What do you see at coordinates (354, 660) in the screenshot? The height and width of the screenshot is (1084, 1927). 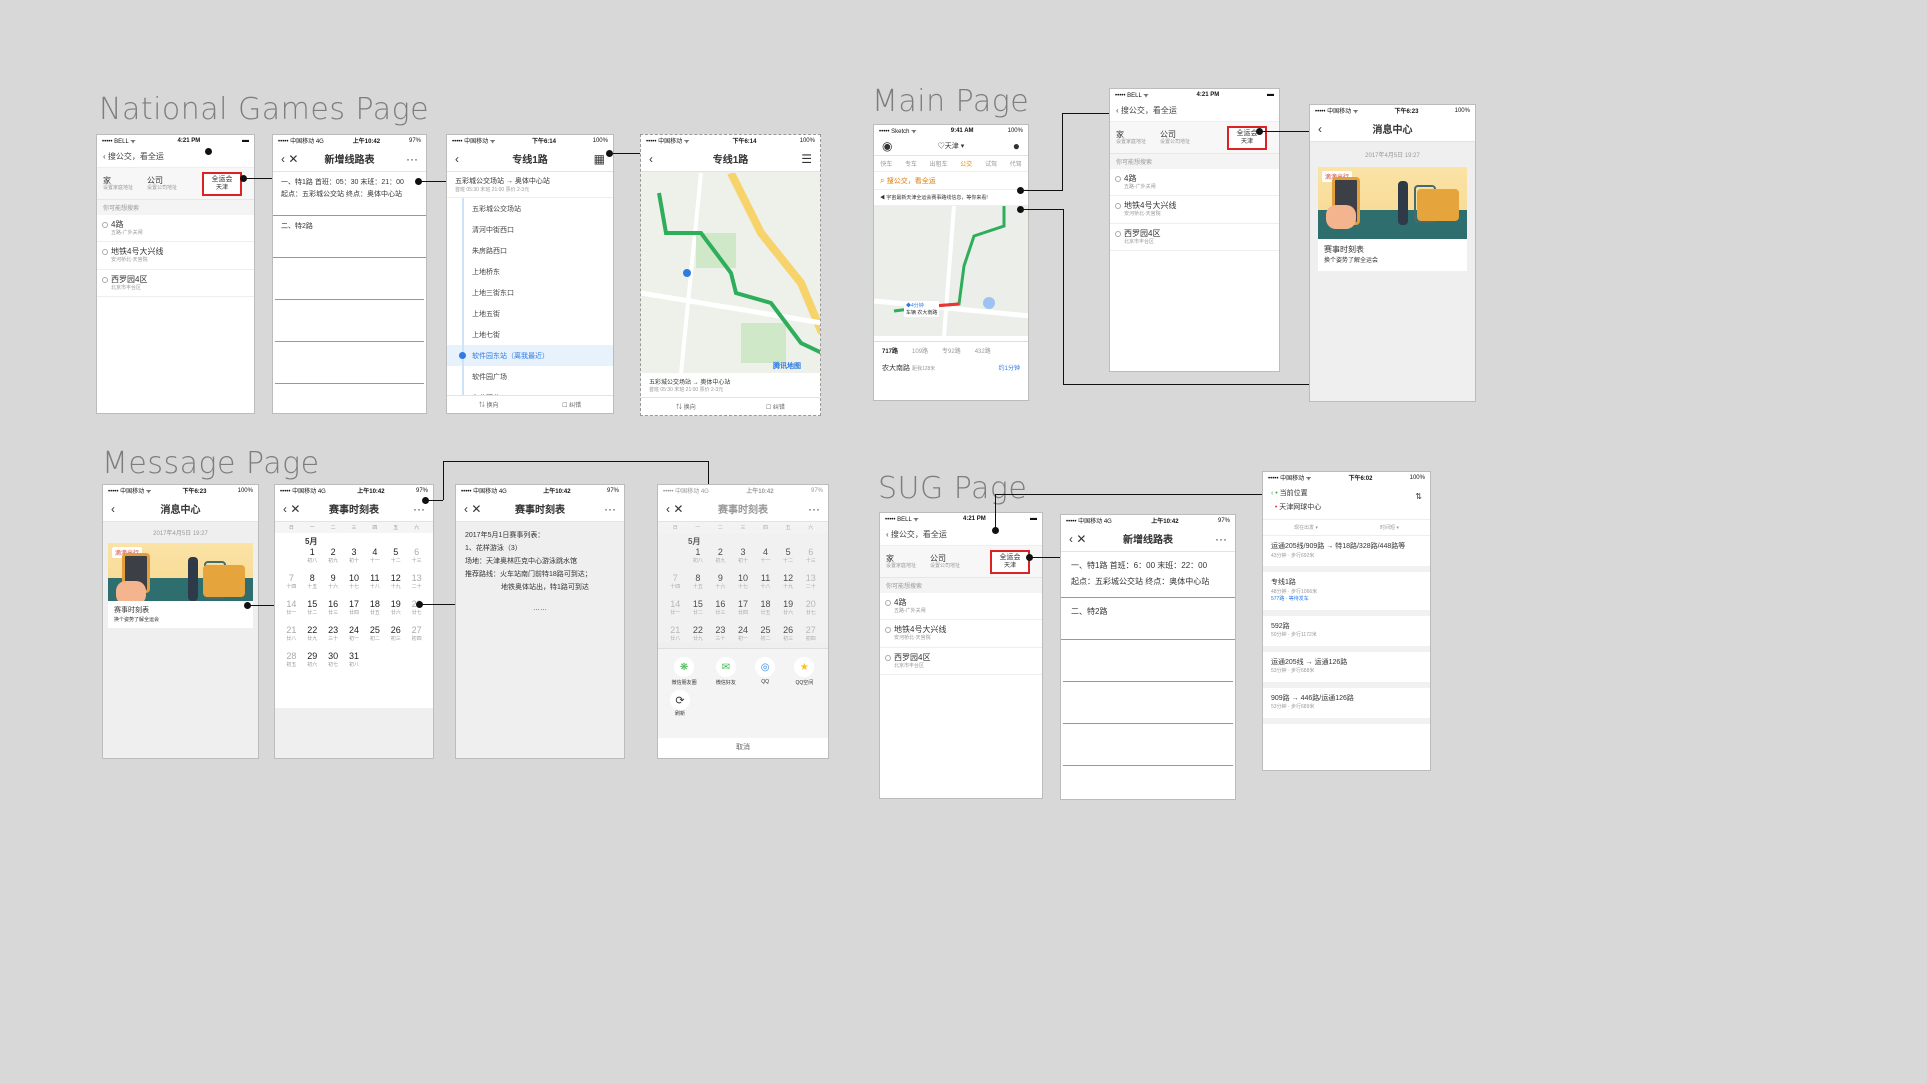 I see `day-cell: 31 初八` at bounding box center [354, 660].